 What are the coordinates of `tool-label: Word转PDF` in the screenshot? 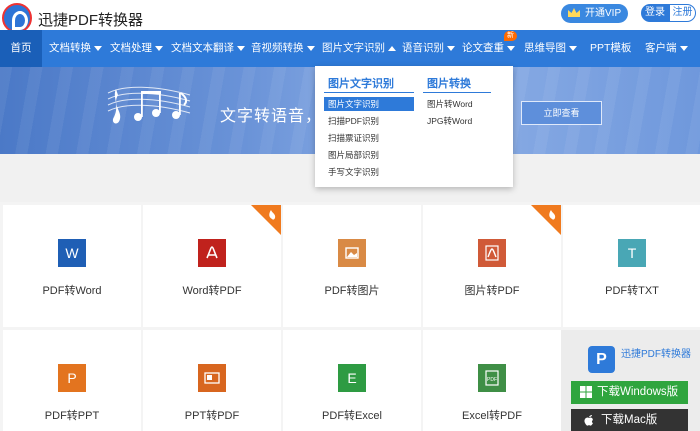 It's located at (212, 291).